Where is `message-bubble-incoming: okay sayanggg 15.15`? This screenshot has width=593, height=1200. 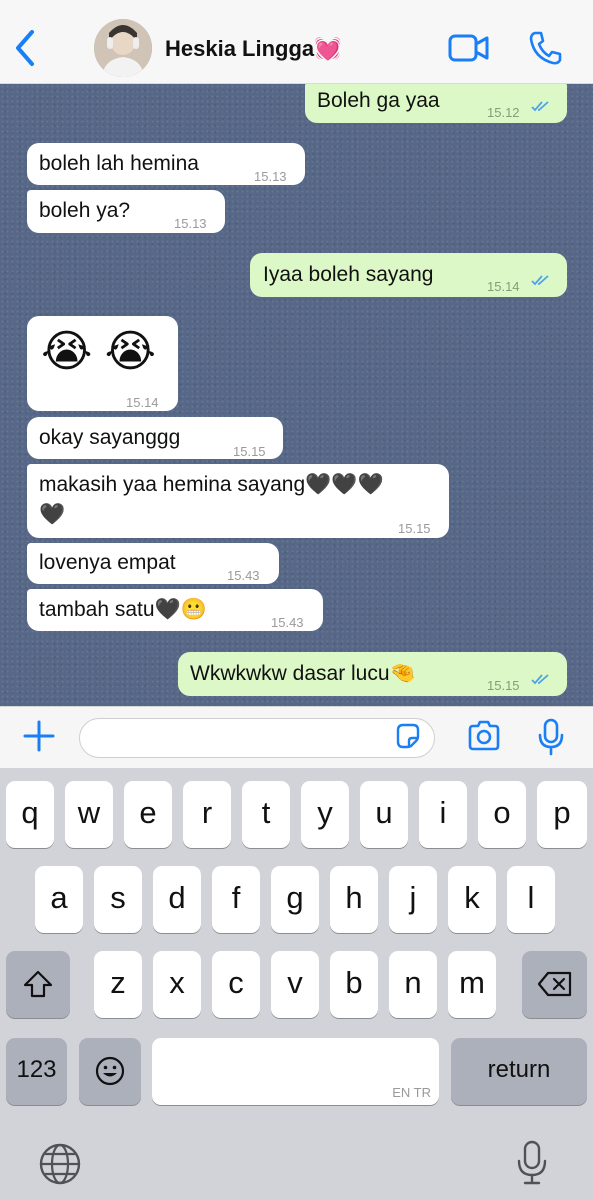
message-bubble-incoming: okay sayanggg 15.15 is located at coordinates (155, 438).